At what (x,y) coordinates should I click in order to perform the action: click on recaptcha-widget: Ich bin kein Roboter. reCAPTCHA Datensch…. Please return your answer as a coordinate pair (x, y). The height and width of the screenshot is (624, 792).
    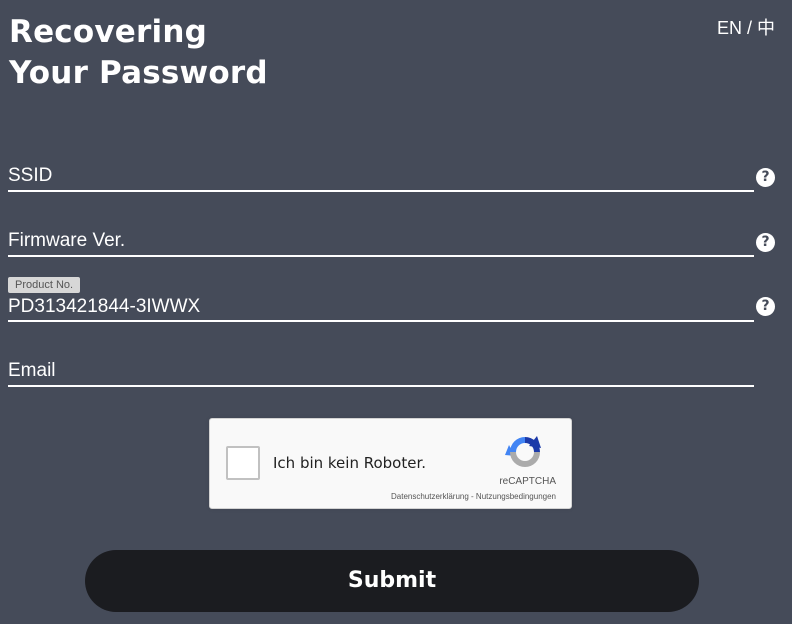
    Looking at the image, I should click on (390, 463).